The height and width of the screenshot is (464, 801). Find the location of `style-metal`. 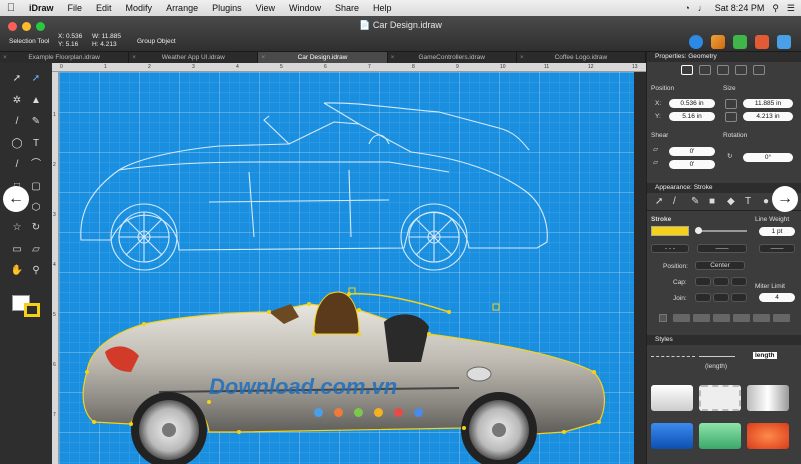

style-metal is located at coordinates (768, 398).